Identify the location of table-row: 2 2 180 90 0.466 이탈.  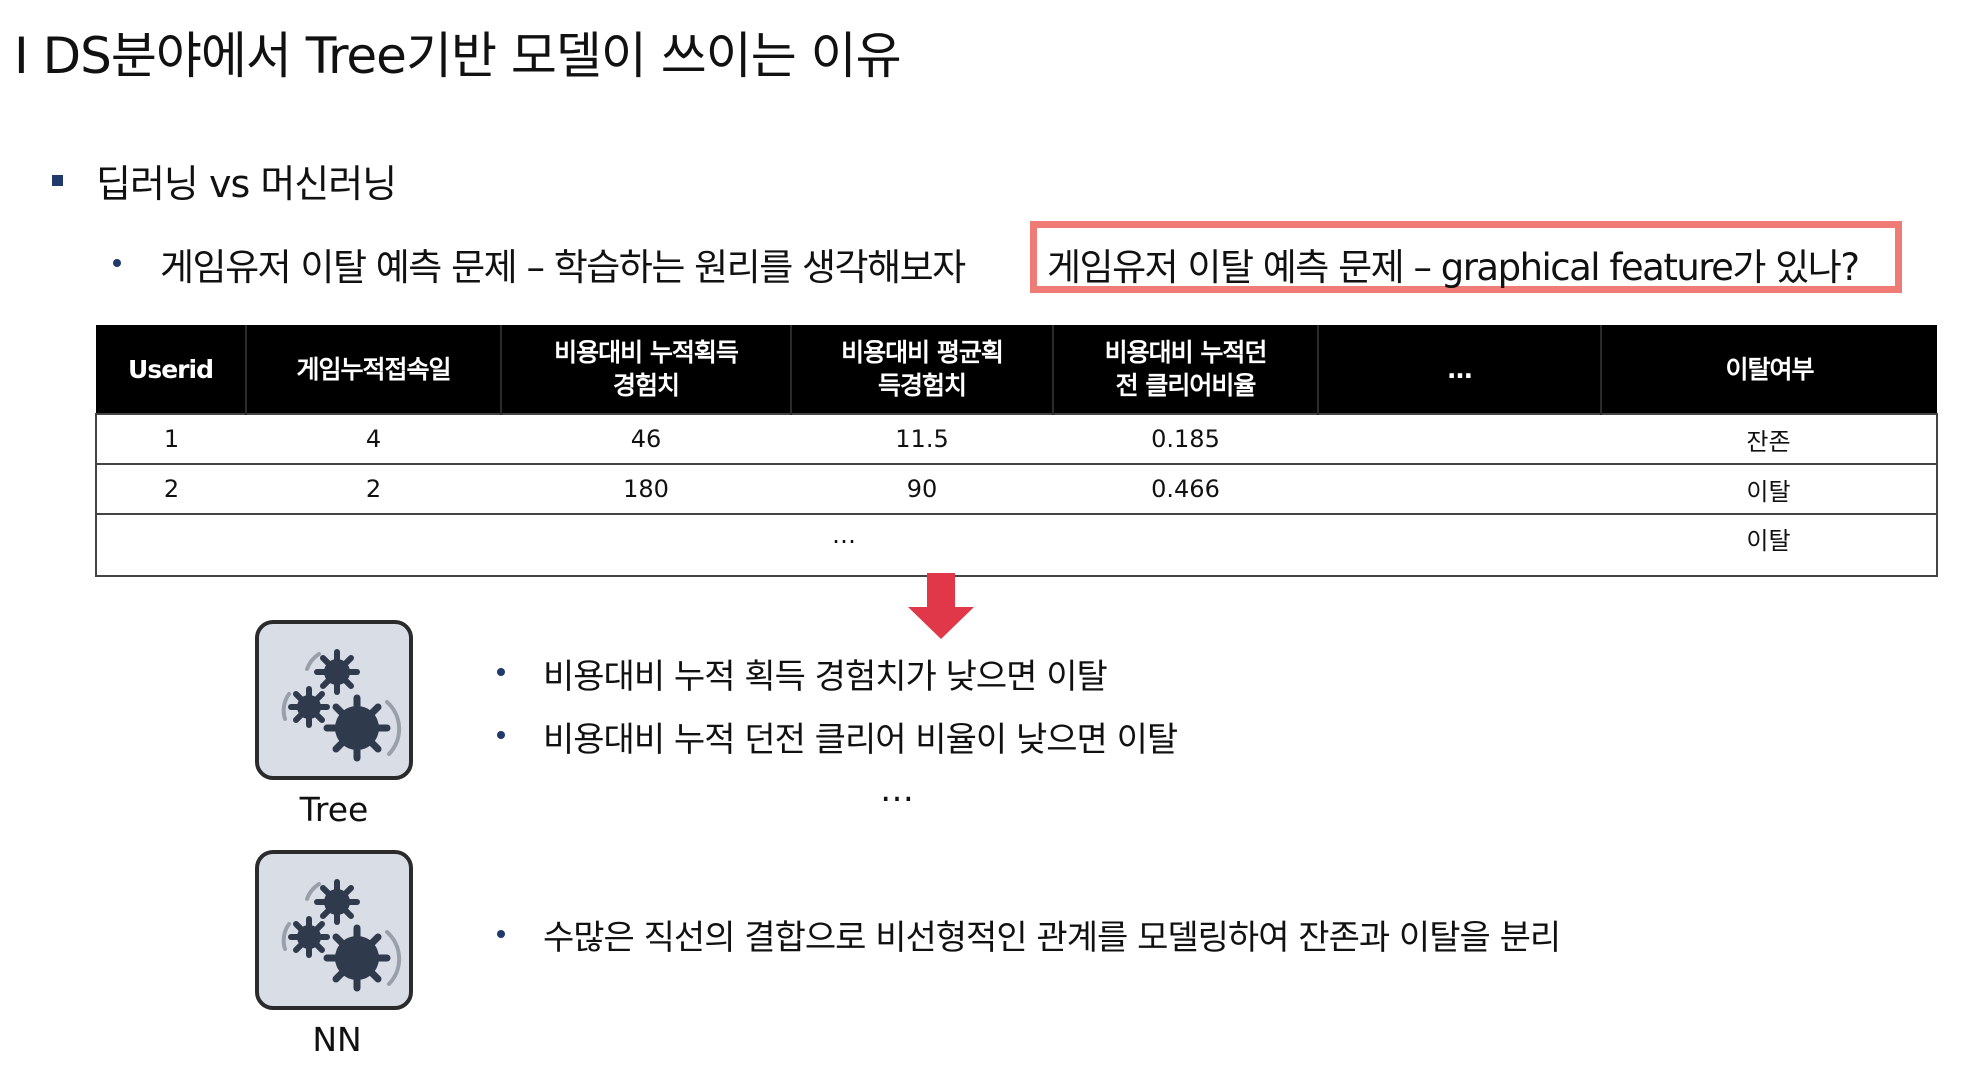
(1016, 489).